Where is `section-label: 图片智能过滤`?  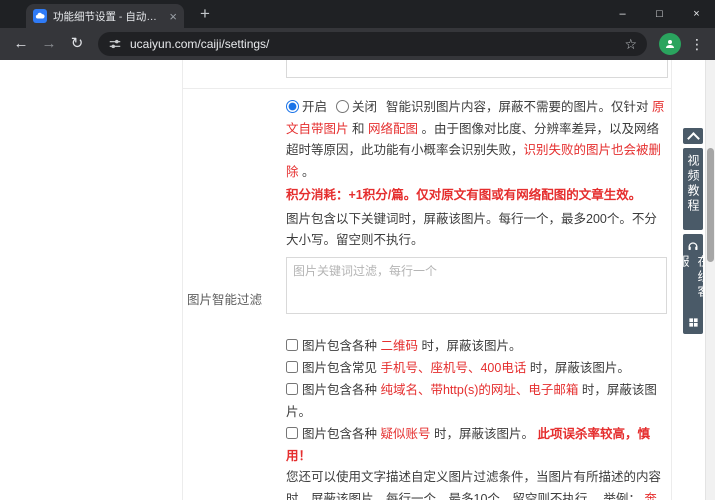 section-label: 图片智能过滤 is located at coordinates (225, 300).